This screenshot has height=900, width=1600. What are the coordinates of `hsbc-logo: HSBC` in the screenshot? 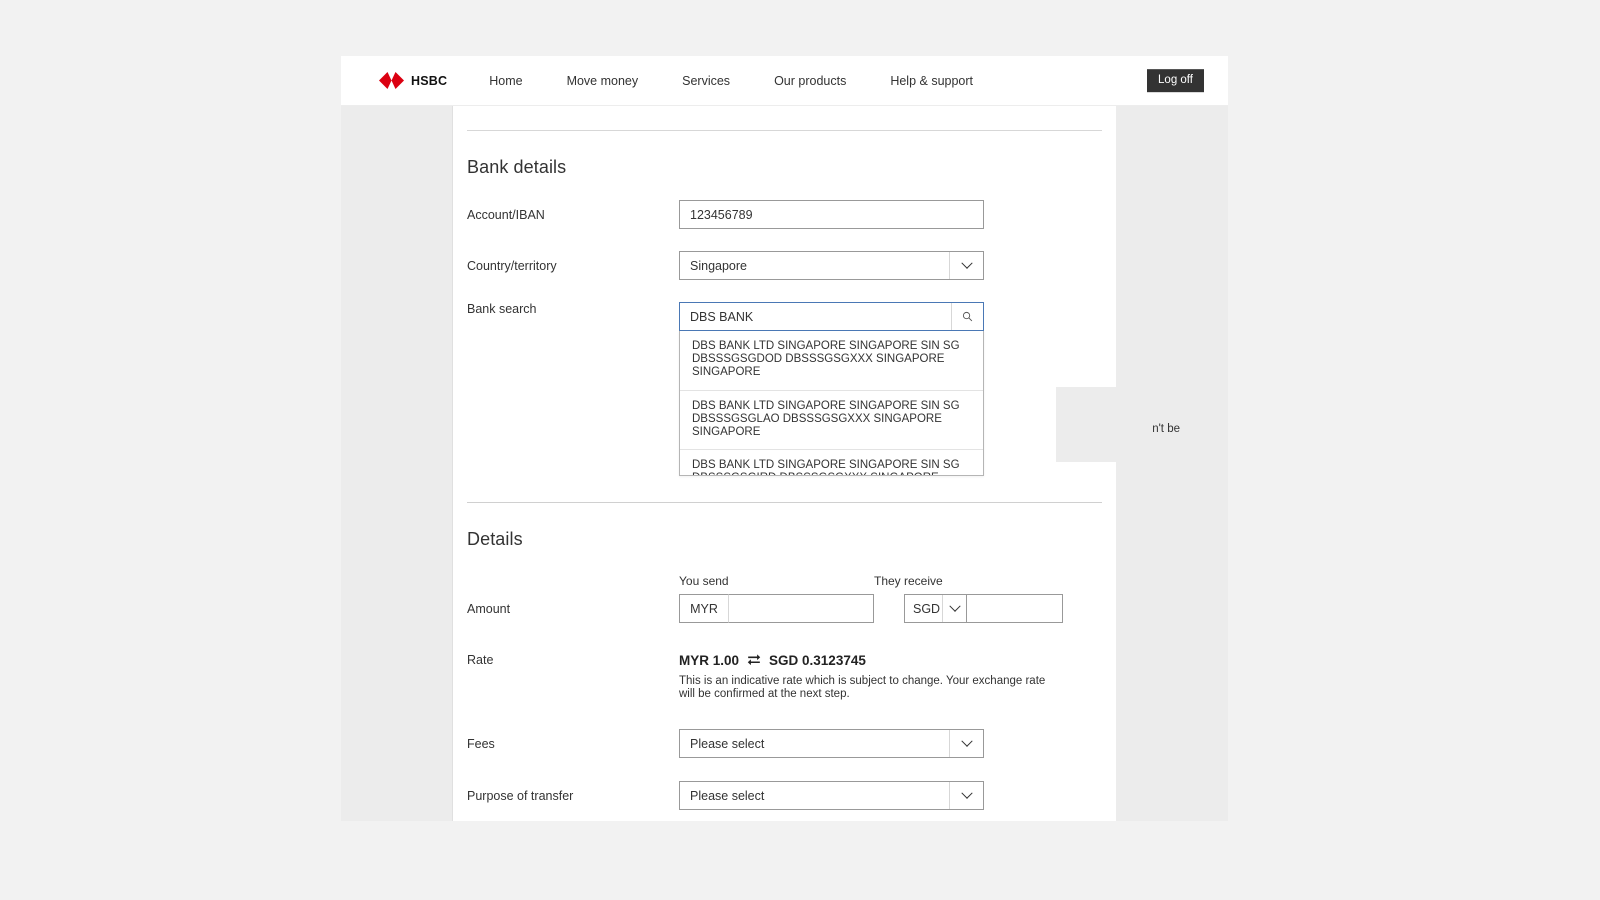 It's located at (413, 80).